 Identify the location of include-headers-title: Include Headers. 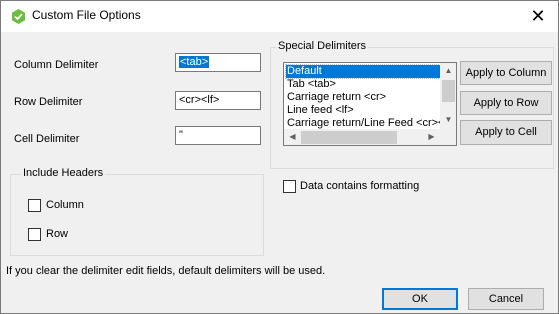
(63, 173).